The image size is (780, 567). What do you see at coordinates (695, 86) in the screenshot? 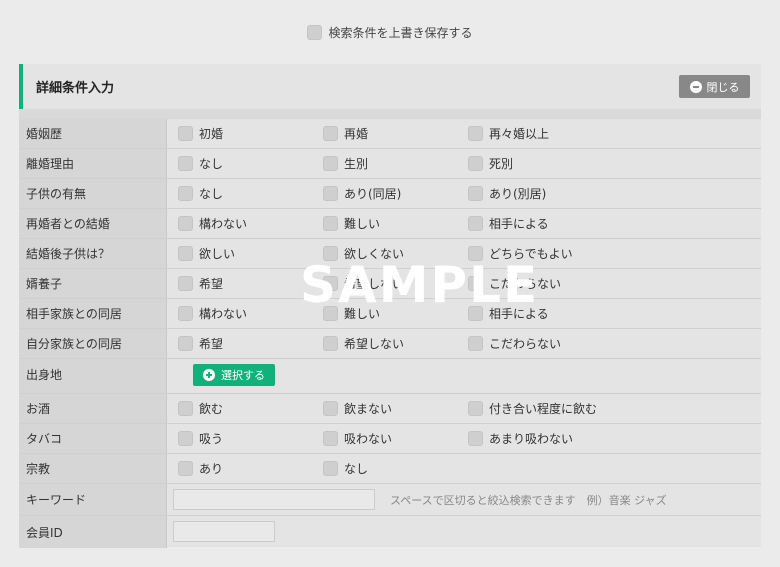
I see `minus-circle-icon` at bounding box center [695, 86].